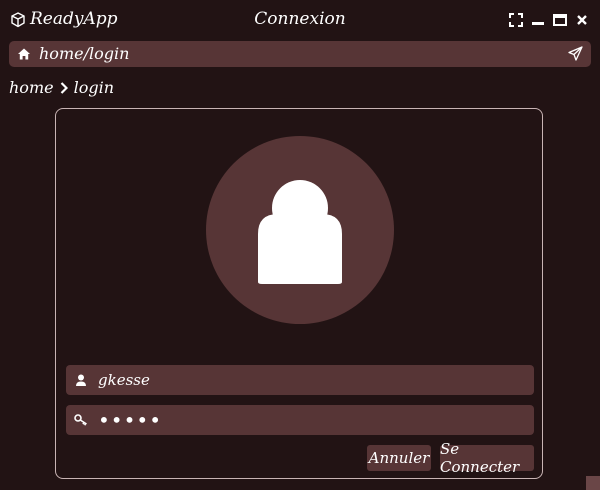  I want to click on cube-icon, so click(18, 20).